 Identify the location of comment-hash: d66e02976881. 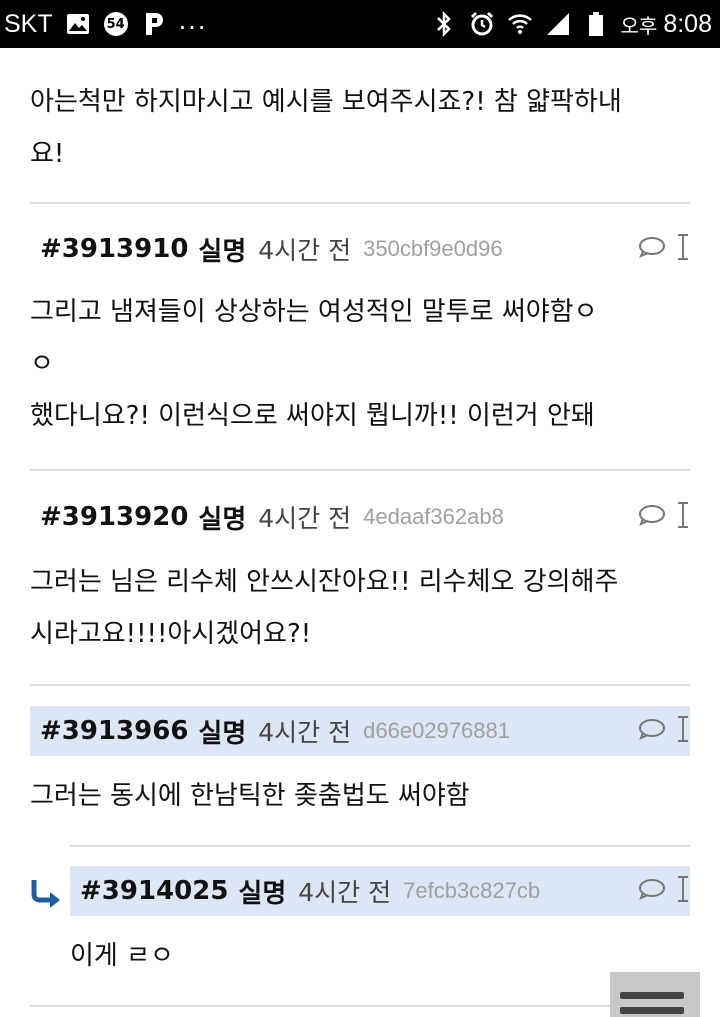
(436, 730).